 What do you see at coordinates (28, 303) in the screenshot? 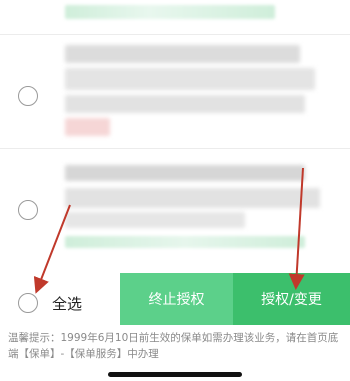
I see `select-all-radio` at bounding box center [28, 303].